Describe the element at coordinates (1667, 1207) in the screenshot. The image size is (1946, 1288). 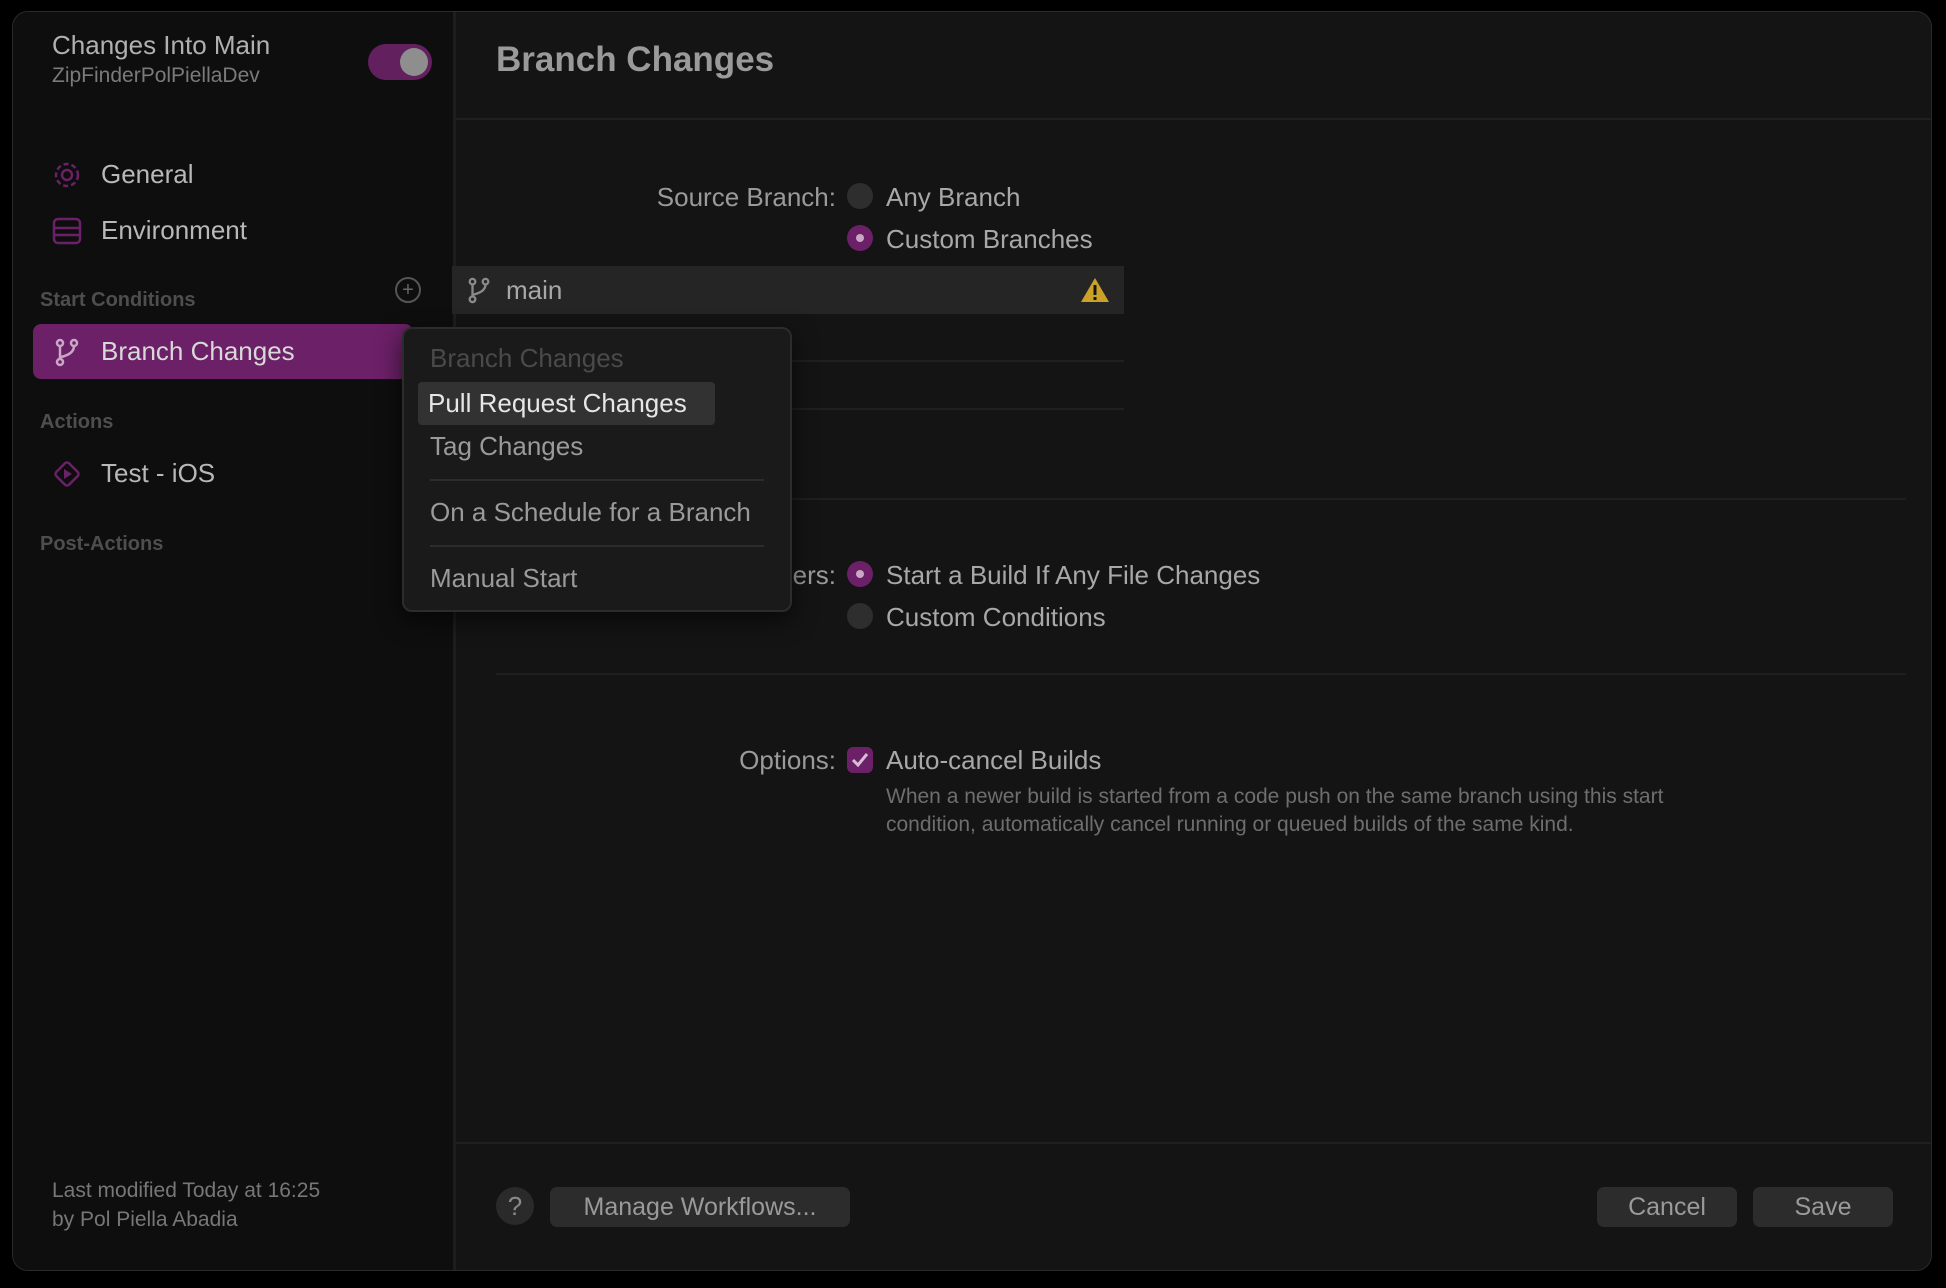
I see `cancel-button: Cancel` at that location.